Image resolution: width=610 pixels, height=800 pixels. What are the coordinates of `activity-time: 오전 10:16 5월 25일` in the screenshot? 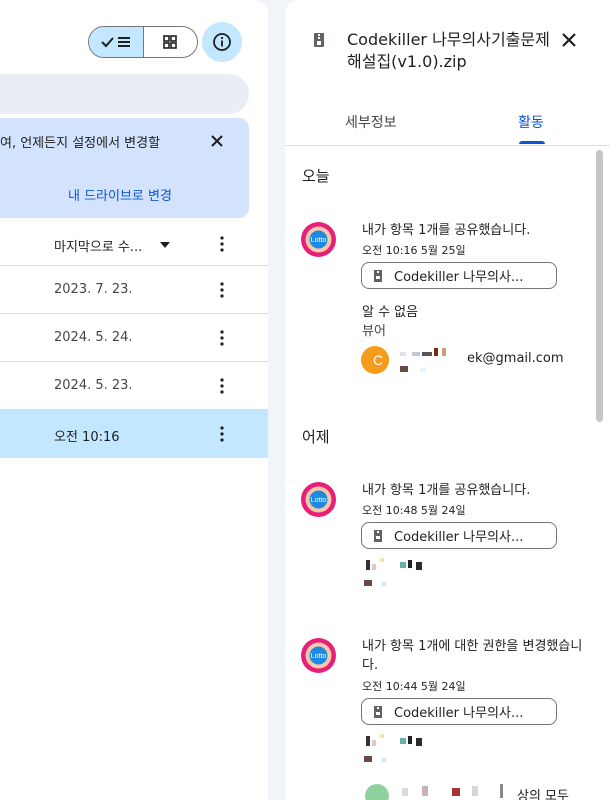 It's located at (414, 250).